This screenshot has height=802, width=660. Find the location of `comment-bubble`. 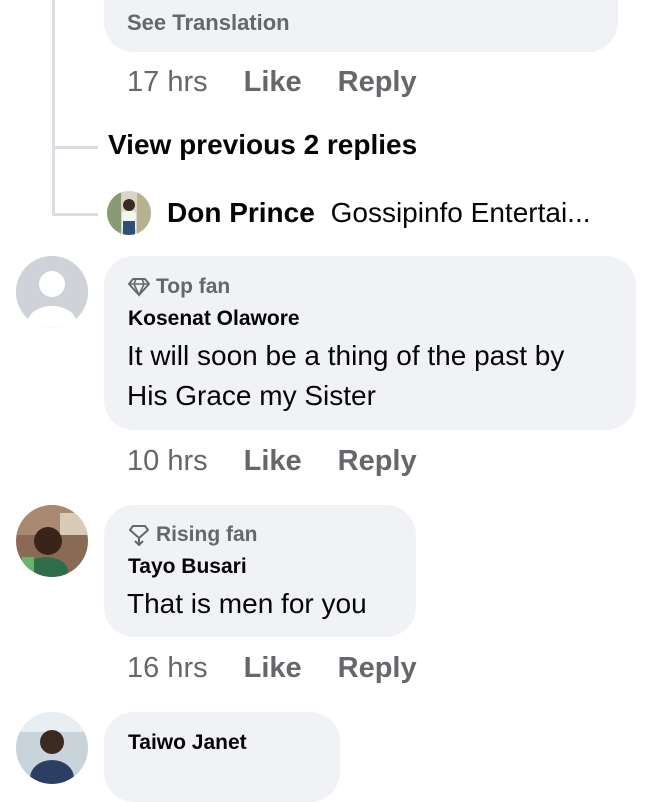

comment-bubble is located at coordinates (222, 757).